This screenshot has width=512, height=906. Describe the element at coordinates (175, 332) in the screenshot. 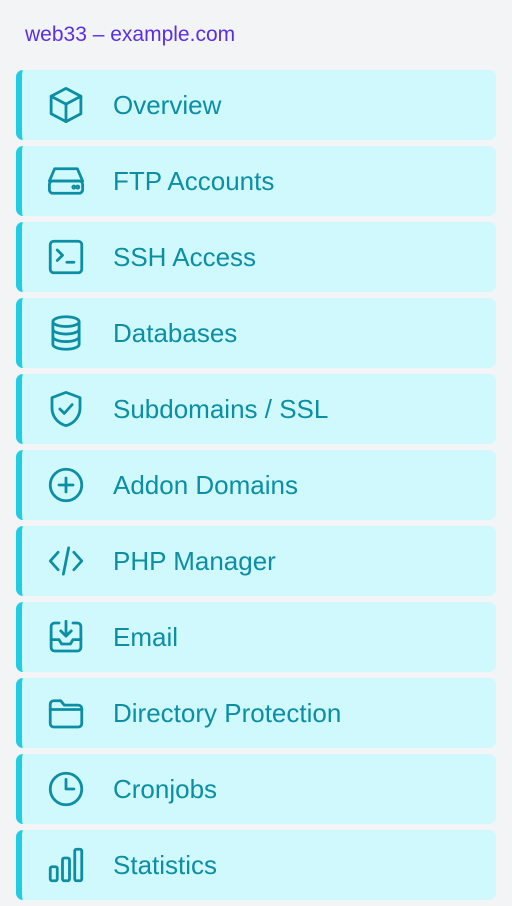

I see `menu-item-label: Databases` at that location.